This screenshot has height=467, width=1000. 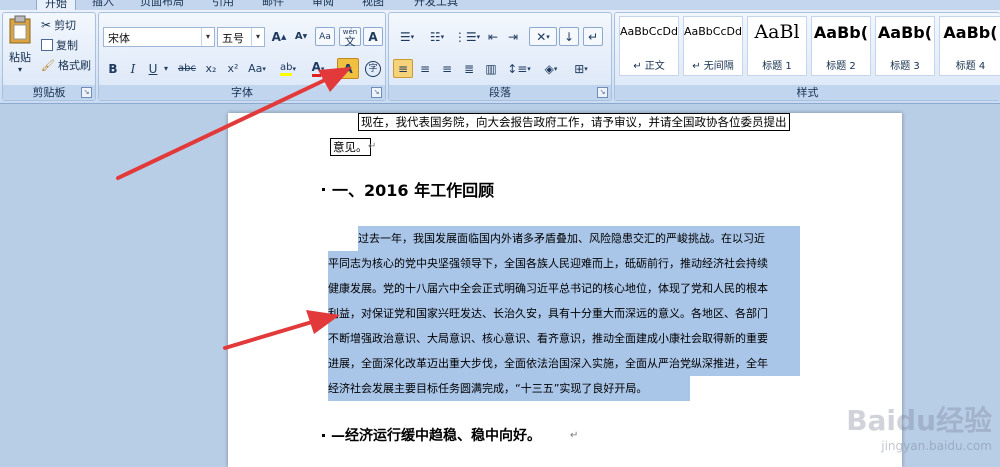 I want to click on baidu-watermark: Baidu经验 jingyan.baidu.com, so click(x=872, y=429).